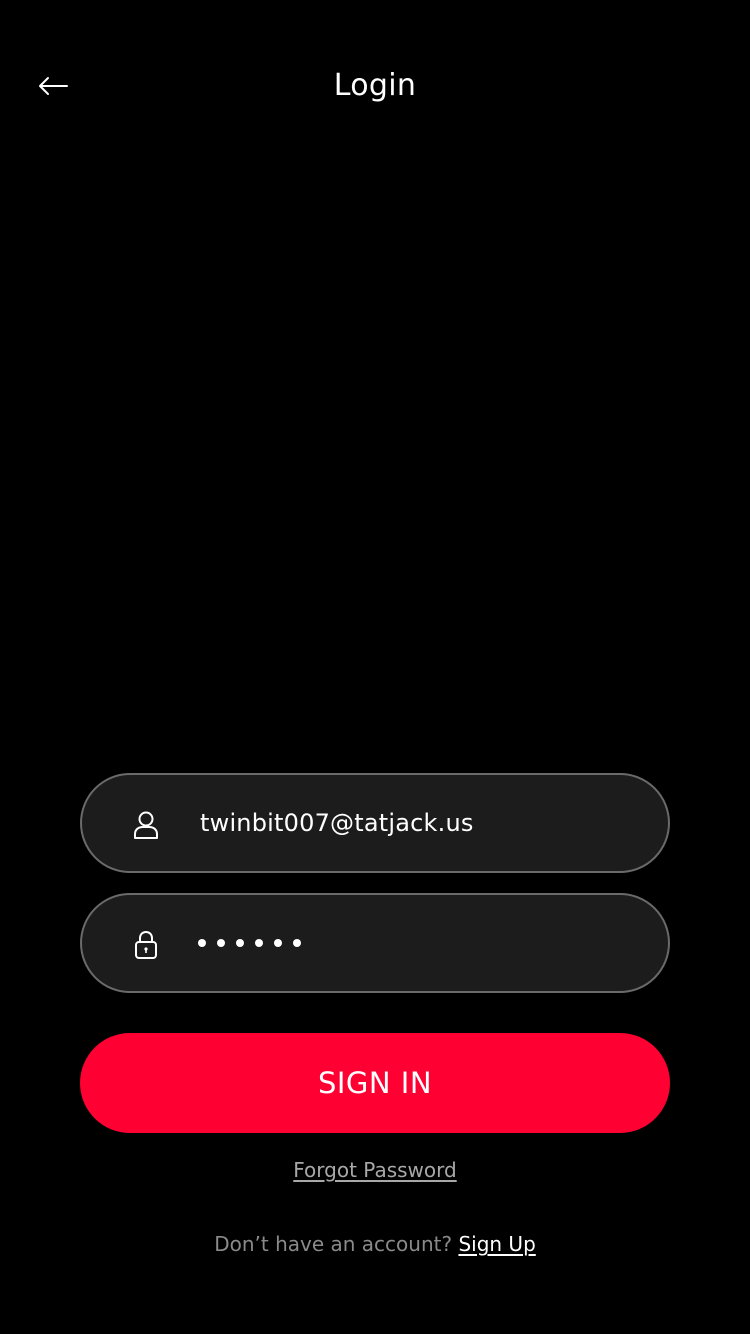 The image size is (750, 1334). I want to click on sign-up-link: Sign Up, so click(496, 1244).